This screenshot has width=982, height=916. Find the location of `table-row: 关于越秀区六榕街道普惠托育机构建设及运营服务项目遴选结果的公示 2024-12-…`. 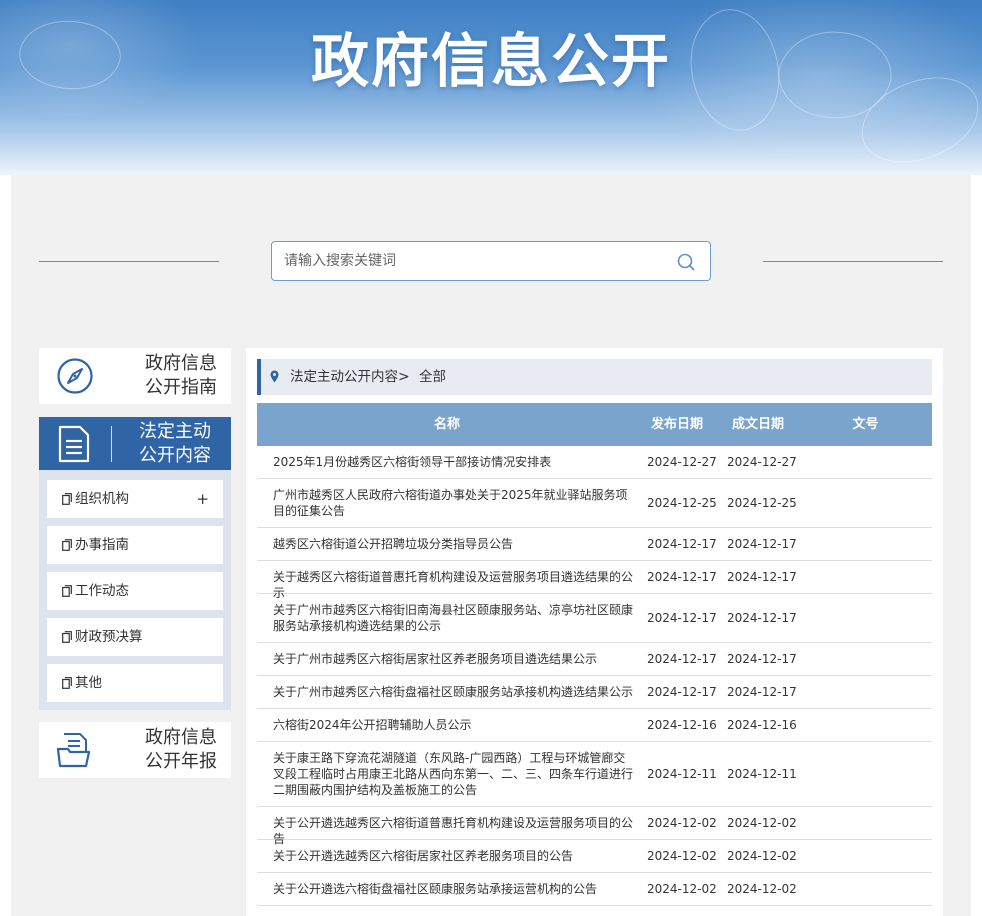

table-row: 关于越秀区六榕街道普惠托育机构建设及运营服务项目遴选结果的公示 2024-12-… is located at coordinates (594, 580).